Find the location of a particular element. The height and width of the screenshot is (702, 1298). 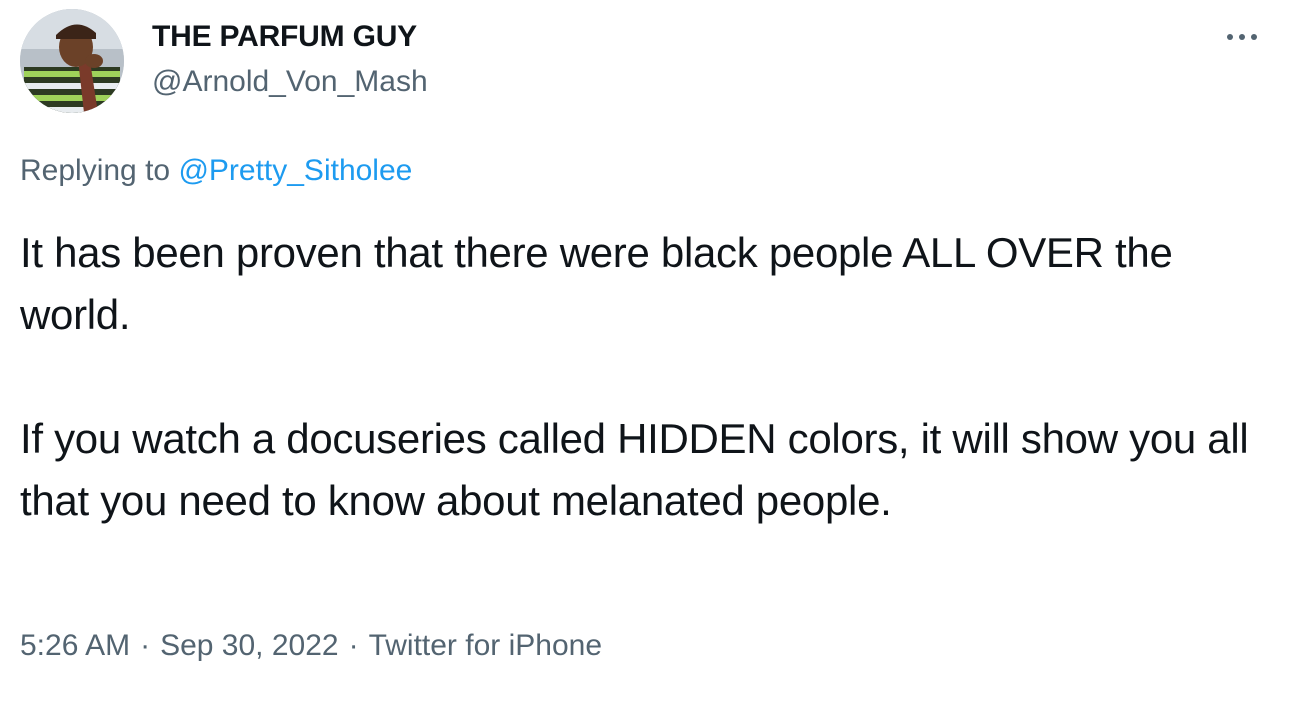

more-options-button is located at coordinates (1242, 37).